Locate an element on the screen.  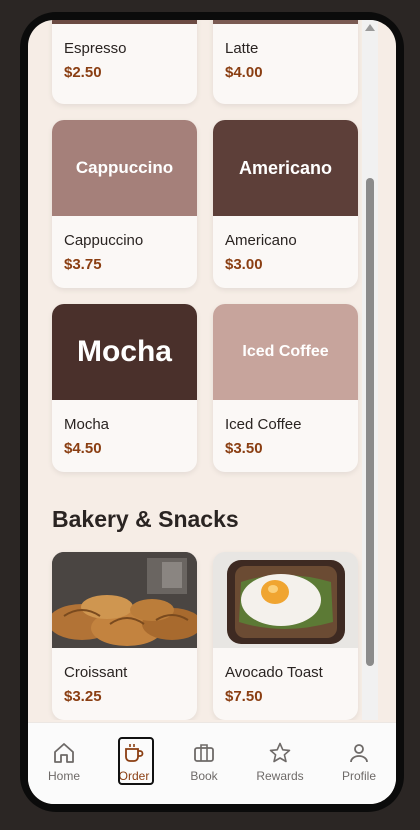
cappuccino-thumbnail: Cappuccino is located at coordinates (124, 168).